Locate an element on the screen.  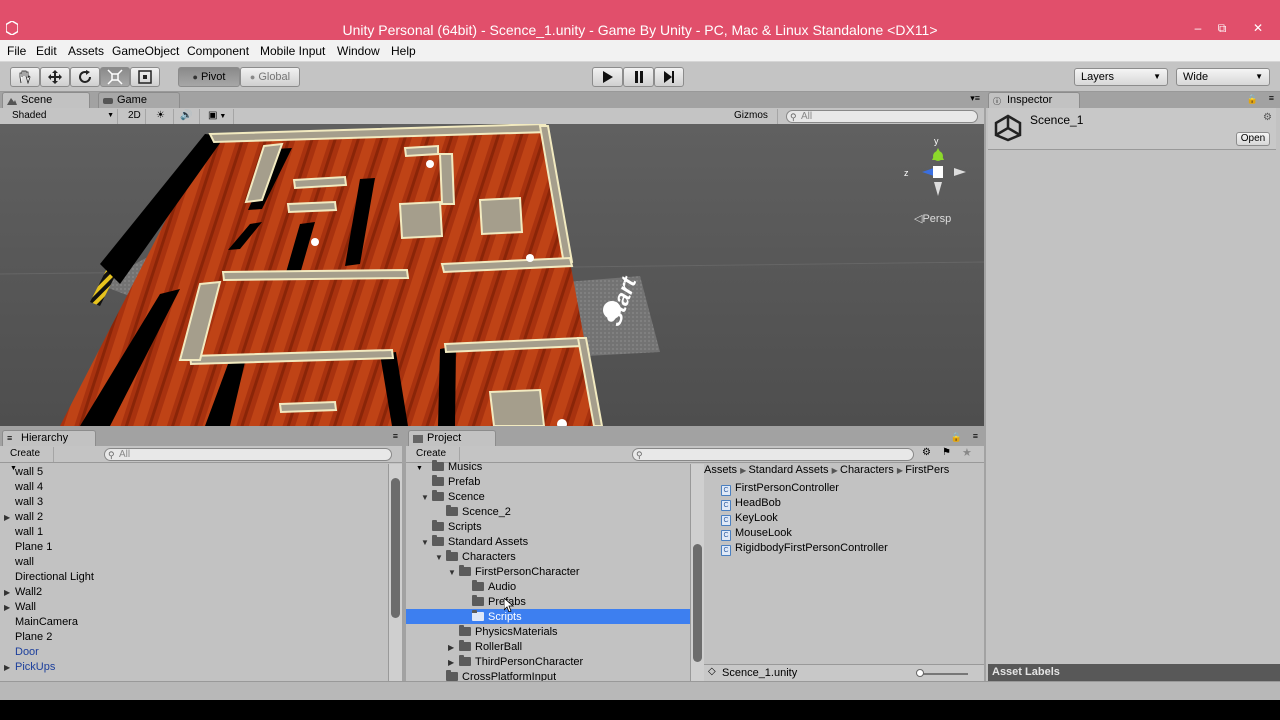
icon-size-slider-thumb is located at coordinates (920, 673).